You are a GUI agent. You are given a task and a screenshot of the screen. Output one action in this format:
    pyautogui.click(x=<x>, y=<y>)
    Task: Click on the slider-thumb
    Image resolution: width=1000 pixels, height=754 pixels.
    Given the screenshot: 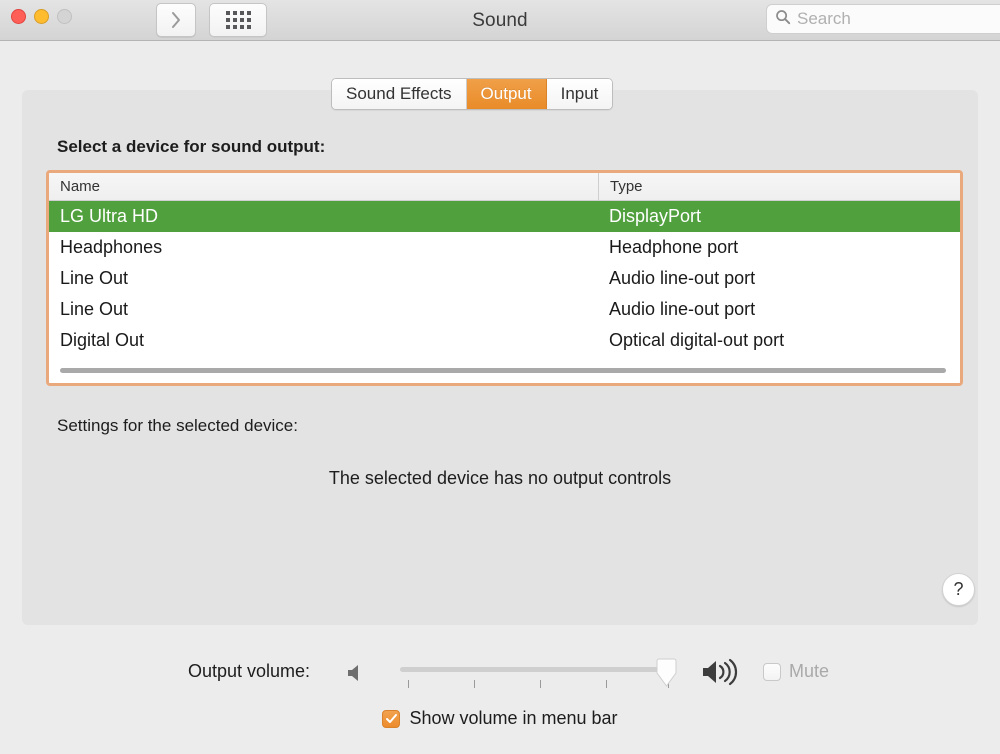 What is the action you would take?
    pyautogui.click(x=666, y=673)
    